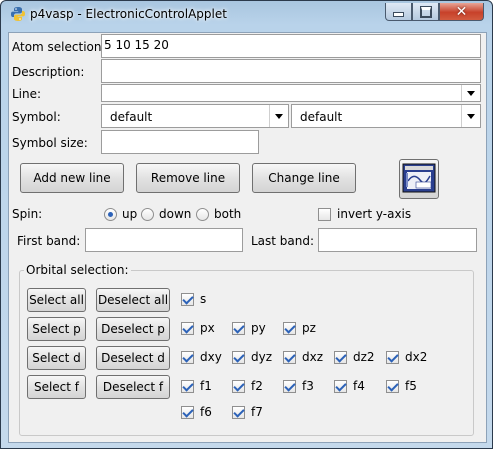 This screenshot has height=449, width=493. I want to click on orbital-f3-label: f3, so click(308, 386).